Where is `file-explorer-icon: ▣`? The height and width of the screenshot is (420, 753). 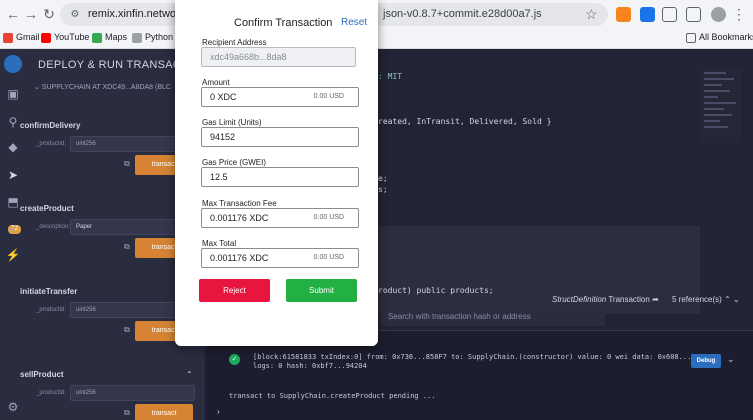
file-explorer-icon: ▣ is located at coordinates (13, 94).